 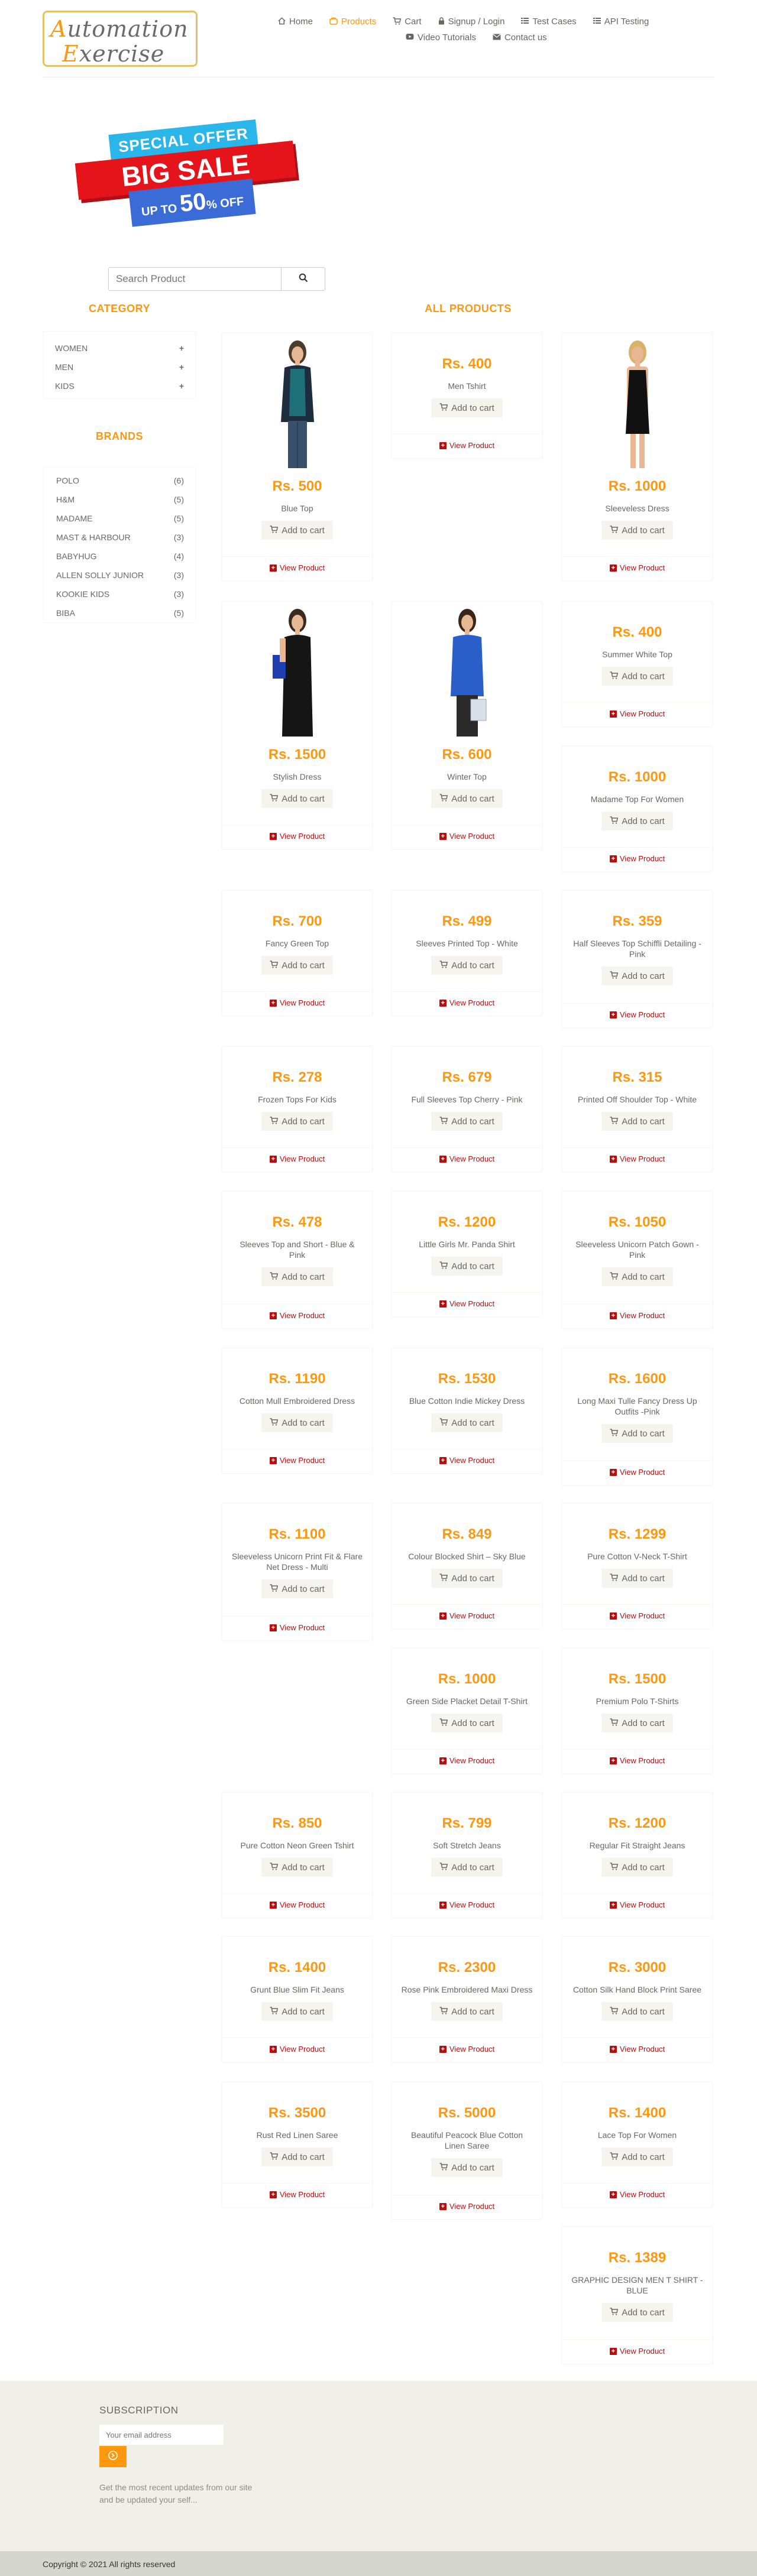 I want to click on nav-home: Home, so click(x=295, y=22).